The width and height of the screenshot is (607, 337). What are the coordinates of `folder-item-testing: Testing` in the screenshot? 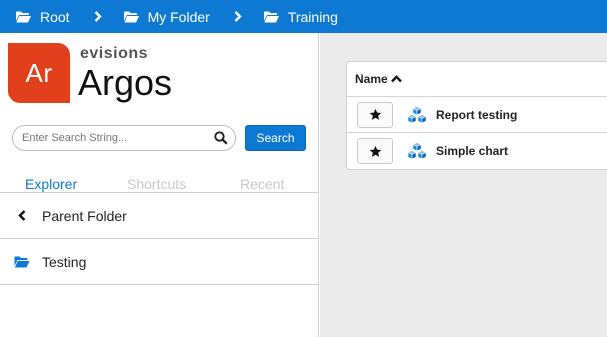 It's located at (159, 262).